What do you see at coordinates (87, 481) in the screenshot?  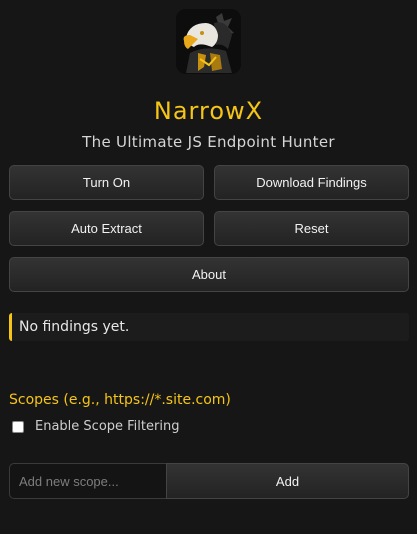 I see `scope-input` at bounding box center [87, 481].